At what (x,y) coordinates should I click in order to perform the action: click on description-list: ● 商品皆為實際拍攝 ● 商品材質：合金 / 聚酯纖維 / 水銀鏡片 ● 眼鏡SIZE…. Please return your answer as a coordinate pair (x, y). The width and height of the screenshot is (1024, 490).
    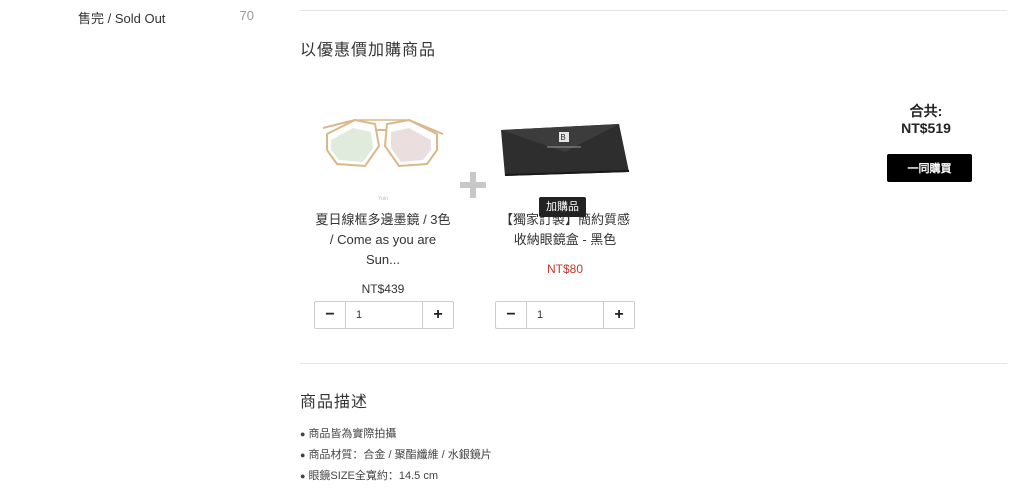
    Looking at the image, I should click on (396, 455).